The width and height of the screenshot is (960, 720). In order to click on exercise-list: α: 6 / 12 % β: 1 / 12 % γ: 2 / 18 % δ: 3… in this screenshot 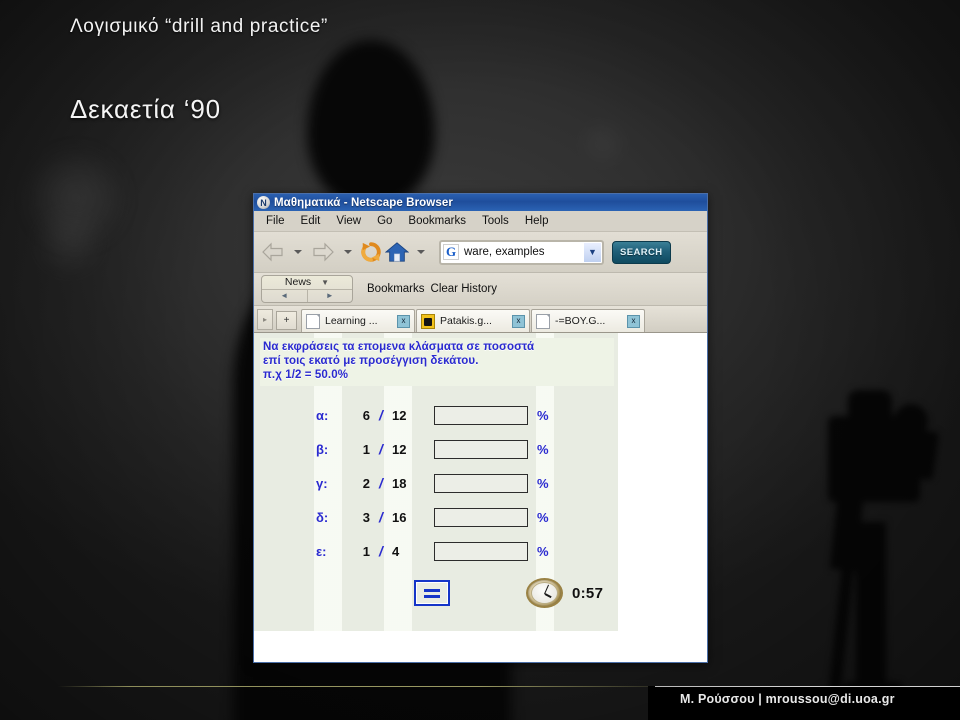, I will do `click(436, 483)`.